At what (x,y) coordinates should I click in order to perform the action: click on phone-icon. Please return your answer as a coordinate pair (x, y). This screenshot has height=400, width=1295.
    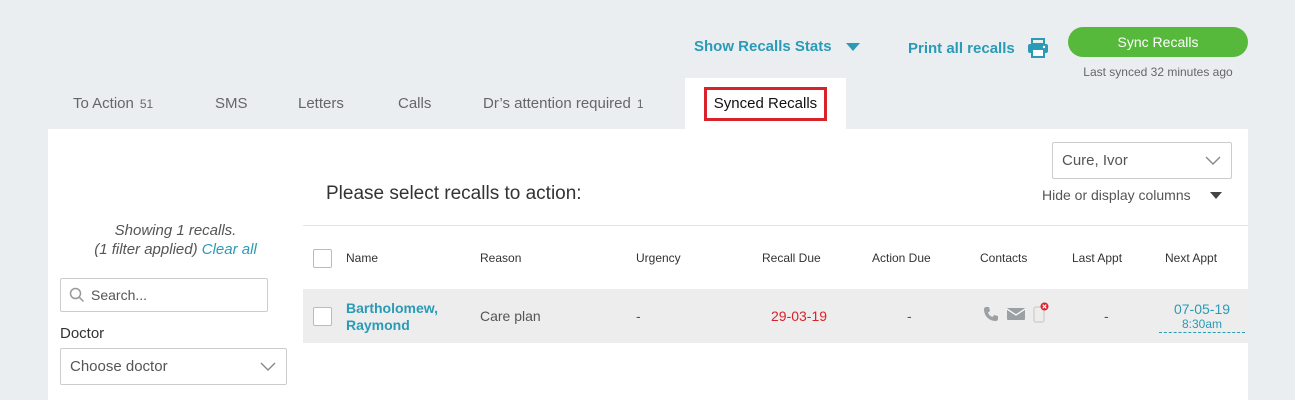
    Looking at the image, I should click on (991, 314).